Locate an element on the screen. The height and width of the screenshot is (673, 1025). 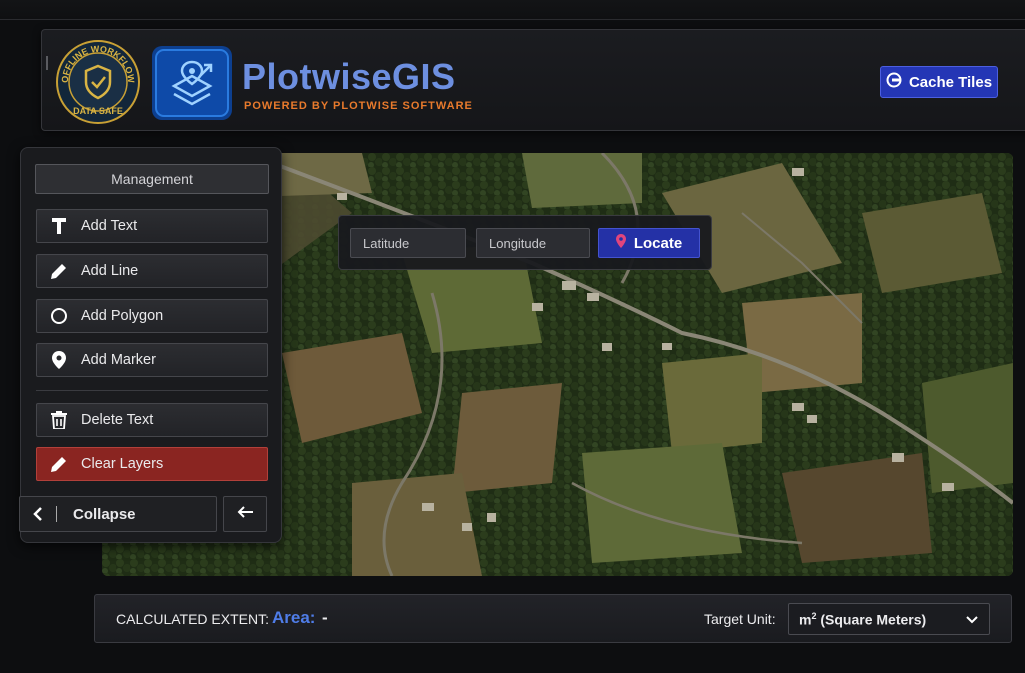
chevron-left-icon is located at coordinates (38, 514).